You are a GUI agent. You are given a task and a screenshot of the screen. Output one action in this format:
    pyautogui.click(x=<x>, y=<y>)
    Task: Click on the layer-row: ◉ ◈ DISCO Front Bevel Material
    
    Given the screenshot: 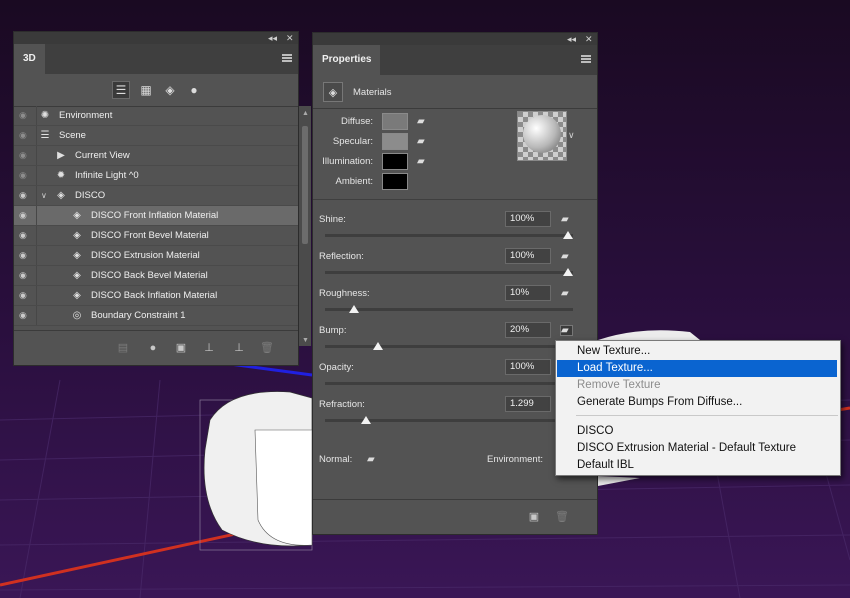 What is the action you would take?
    pyautogui.click(x=156, y=236)
    